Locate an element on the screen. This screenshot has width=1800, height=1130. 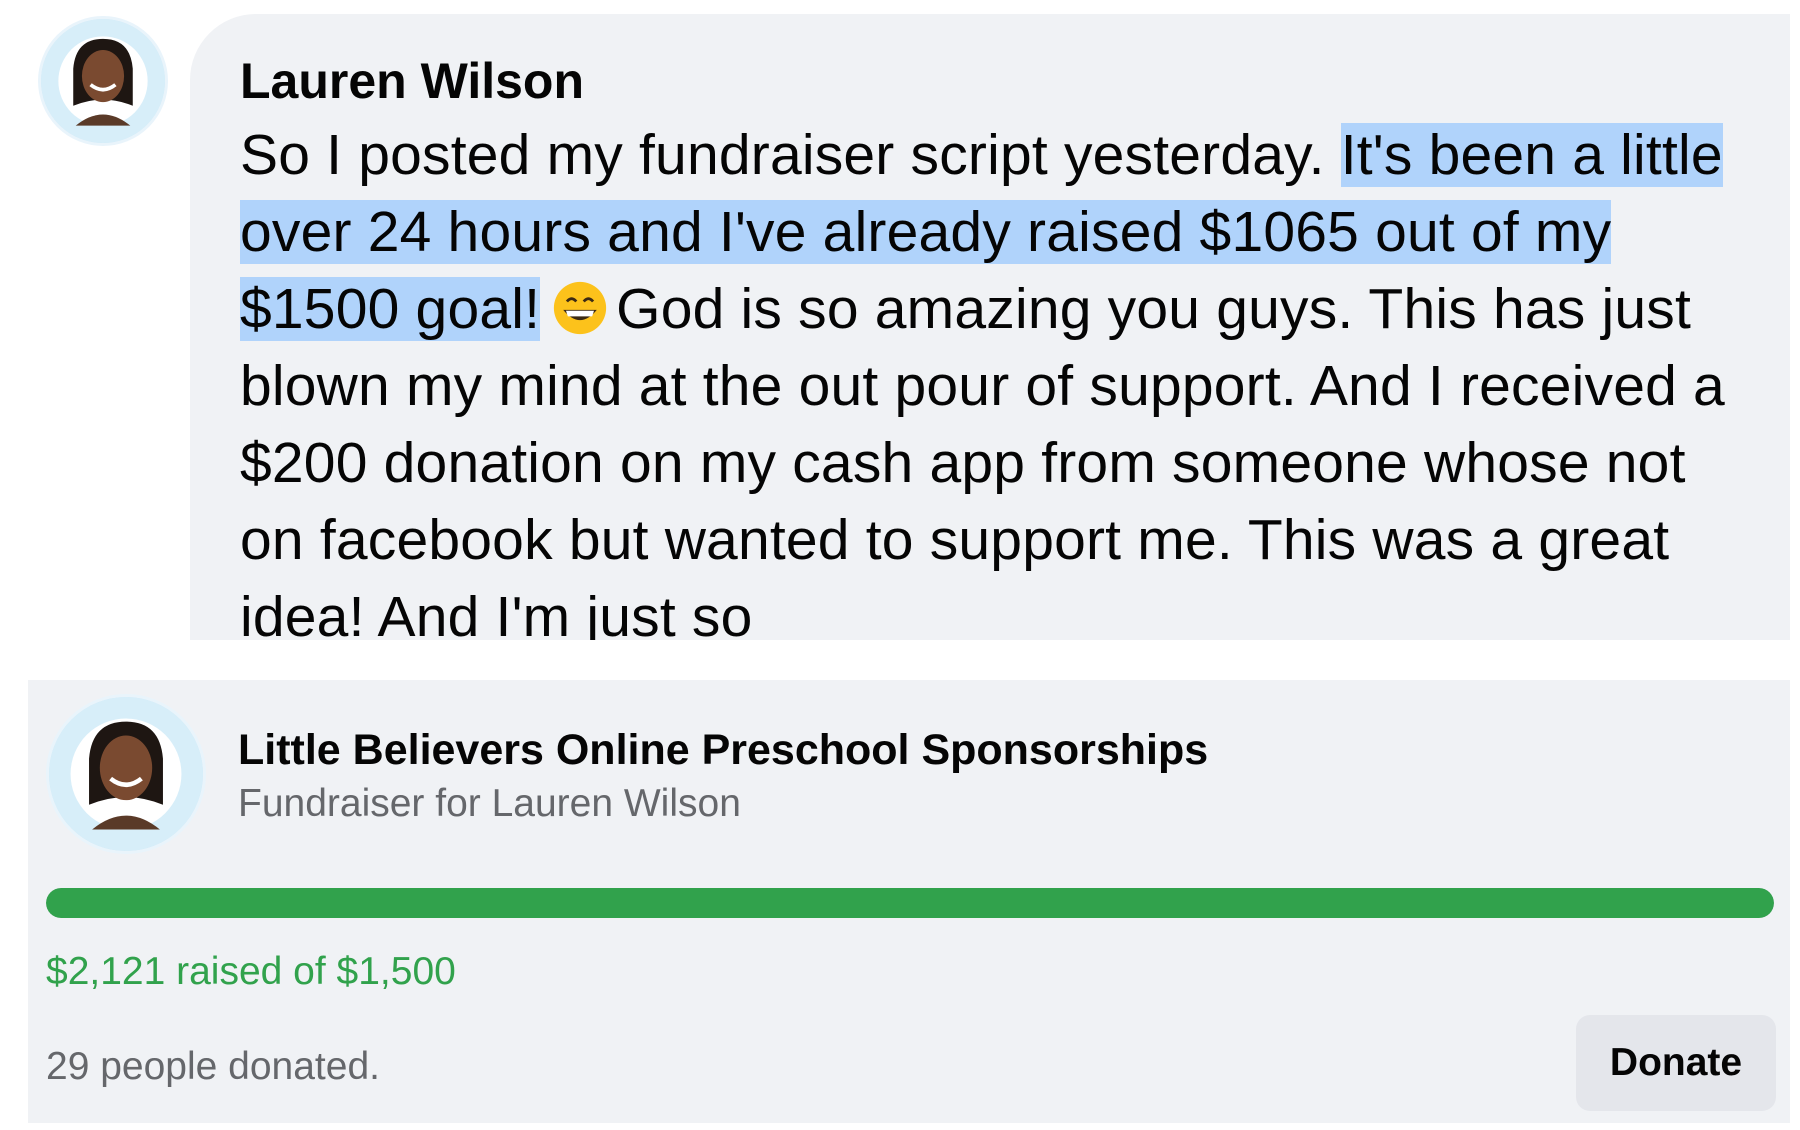
amount-raised: $2,121 raised of $1,500 is located at coordinates (251, 971).